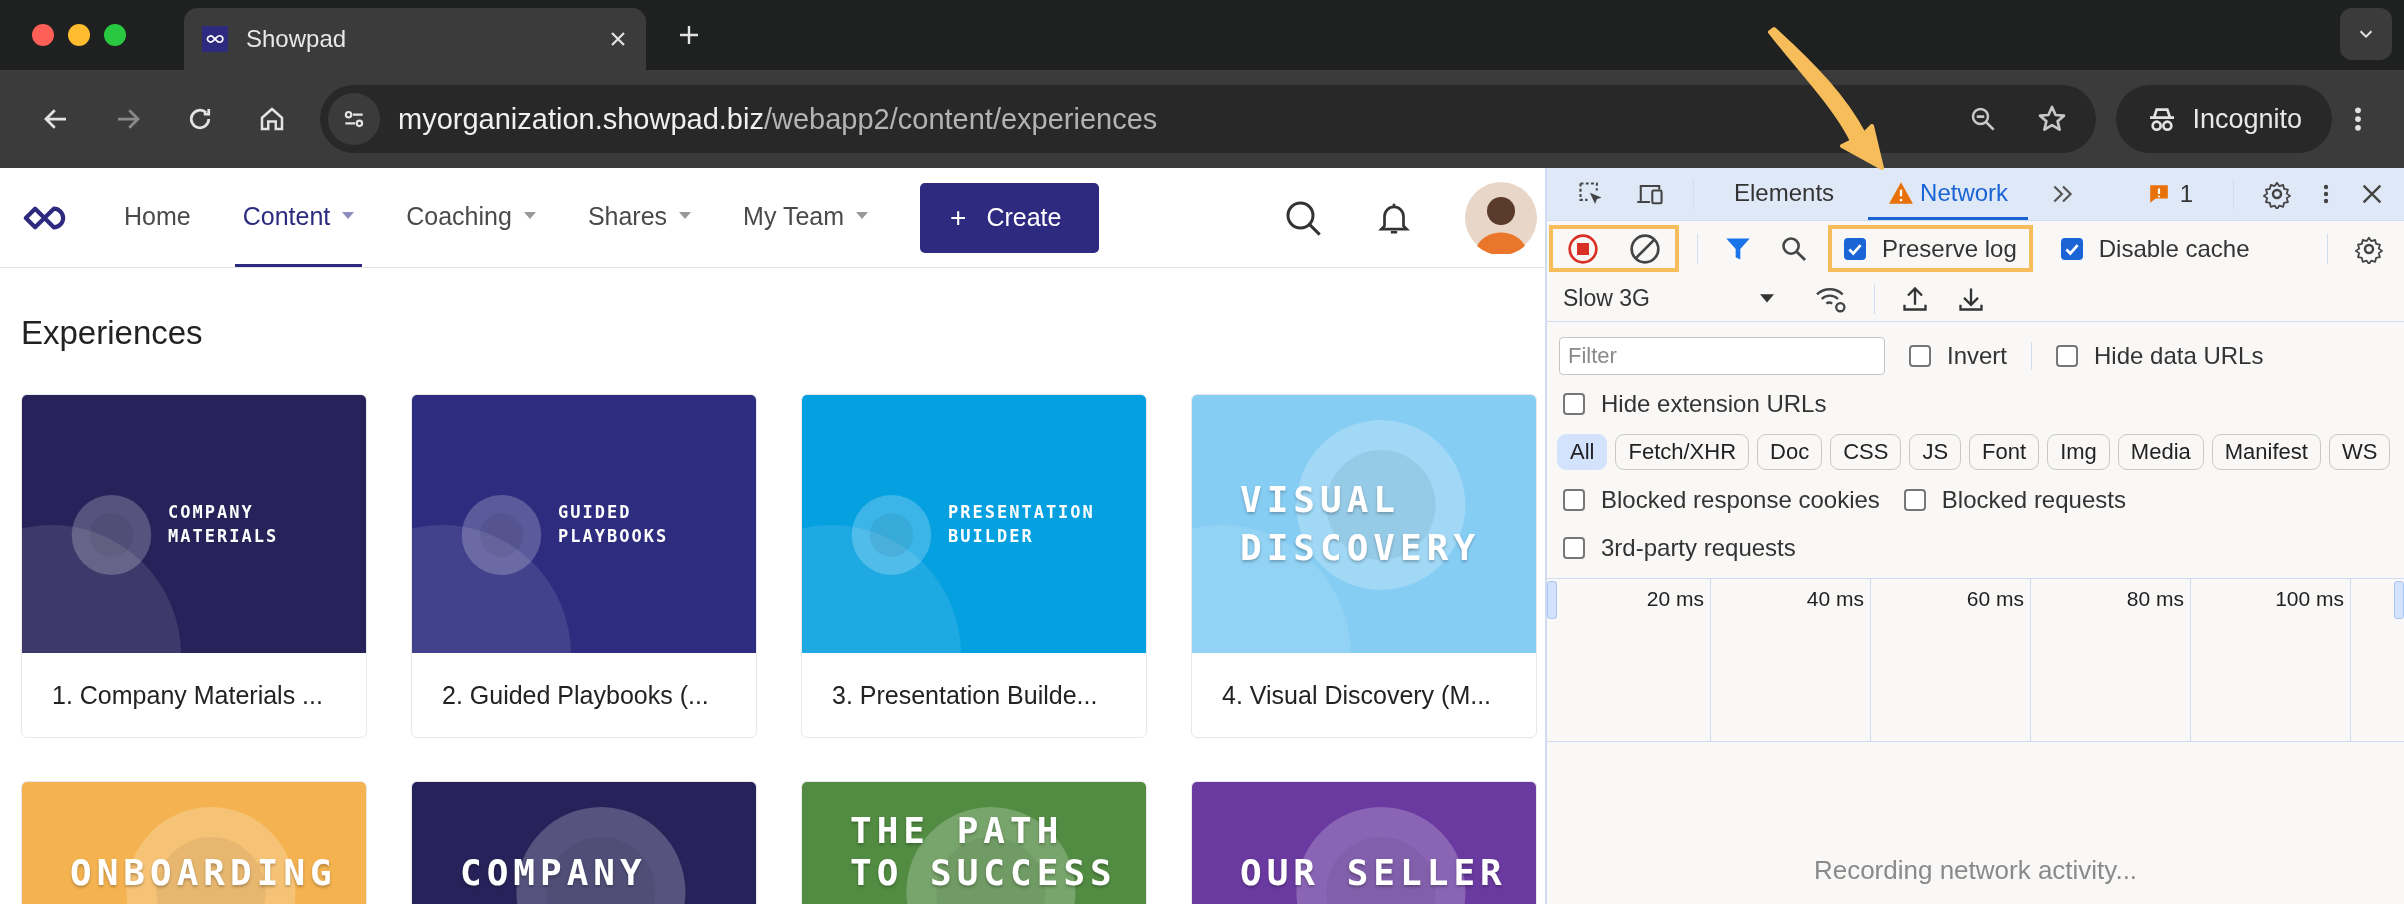 The image size is (2404, 904). I want to click on option-label: 3rd-party requests, so click(1698, 548).